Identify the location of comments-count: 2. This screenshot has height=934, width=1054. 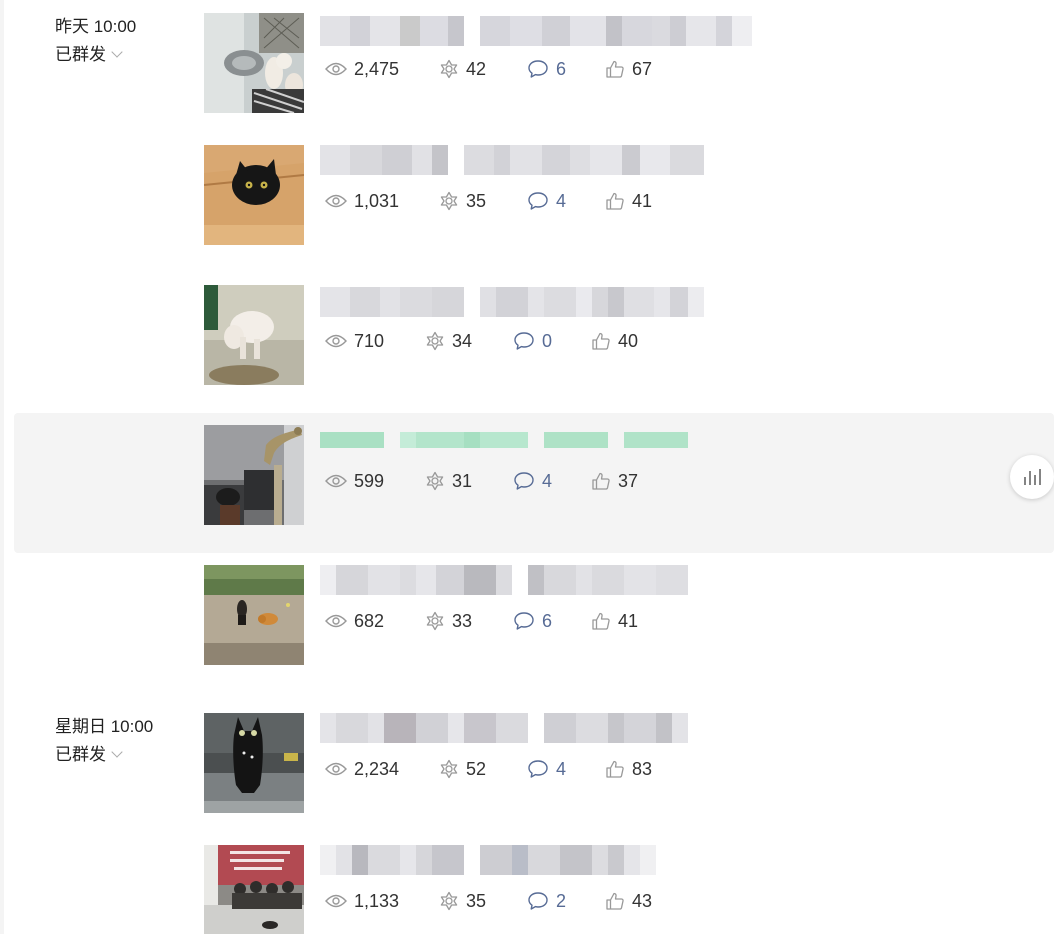
(561, 900).